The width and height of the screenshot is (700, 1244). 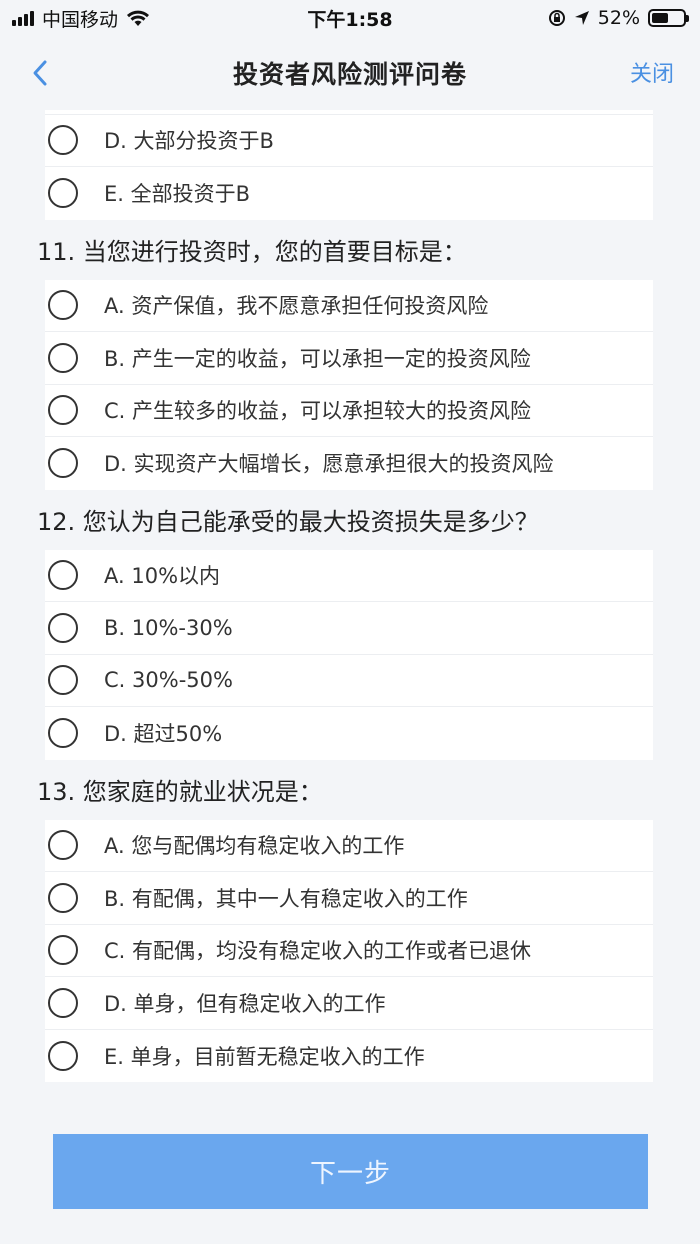 I want to click on answer-option: E. 单身，目前暂无稳定收入的工作, so click(x=349, y=1056).